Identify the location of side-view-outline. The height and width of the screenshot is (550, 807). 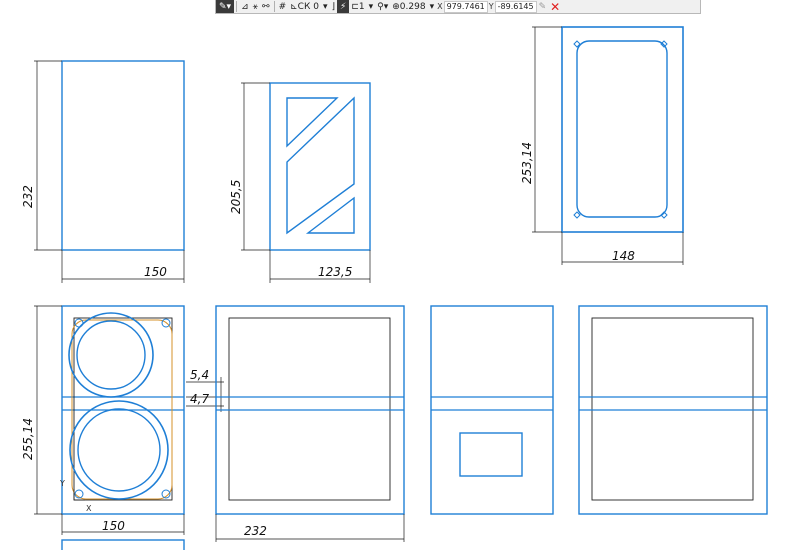
(320, 166).